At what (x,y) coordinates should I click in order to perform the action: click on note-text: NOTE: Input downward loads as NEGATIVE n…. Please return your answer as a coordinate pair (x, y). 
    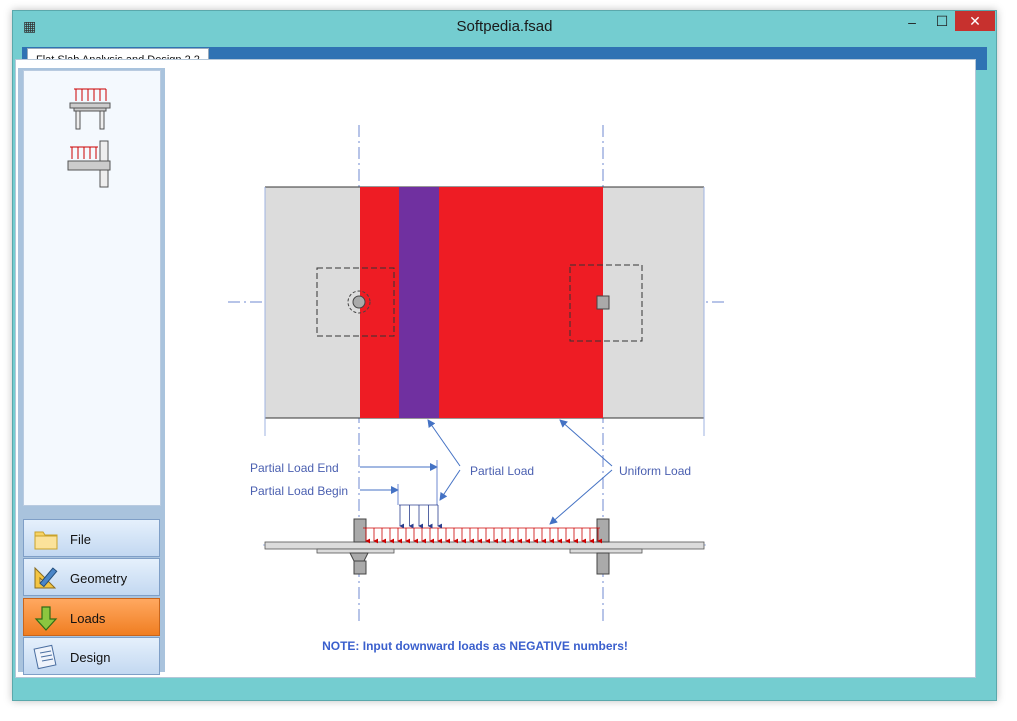
    Looking at the image, I should click on (475, 646).